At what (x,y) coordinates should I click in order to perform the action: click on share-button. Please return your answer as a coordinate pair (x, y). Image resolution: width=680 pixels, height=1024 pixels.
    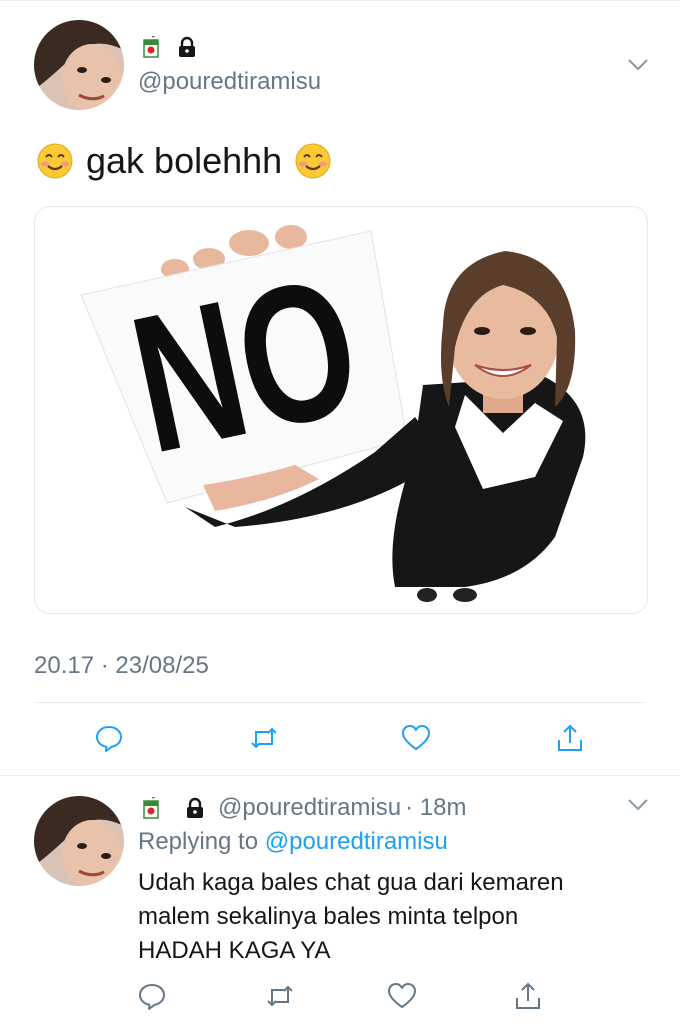
    Looking at the image, I should click on (570, 738).